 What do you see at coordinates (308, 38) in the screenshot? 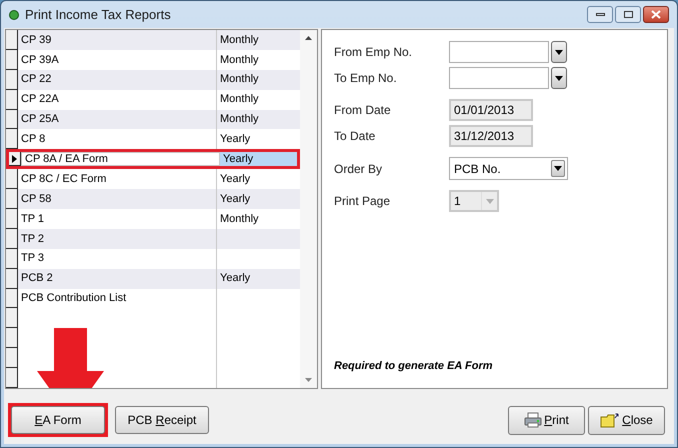
I see `scroll-up-icon` at bounding box center [308, 38].